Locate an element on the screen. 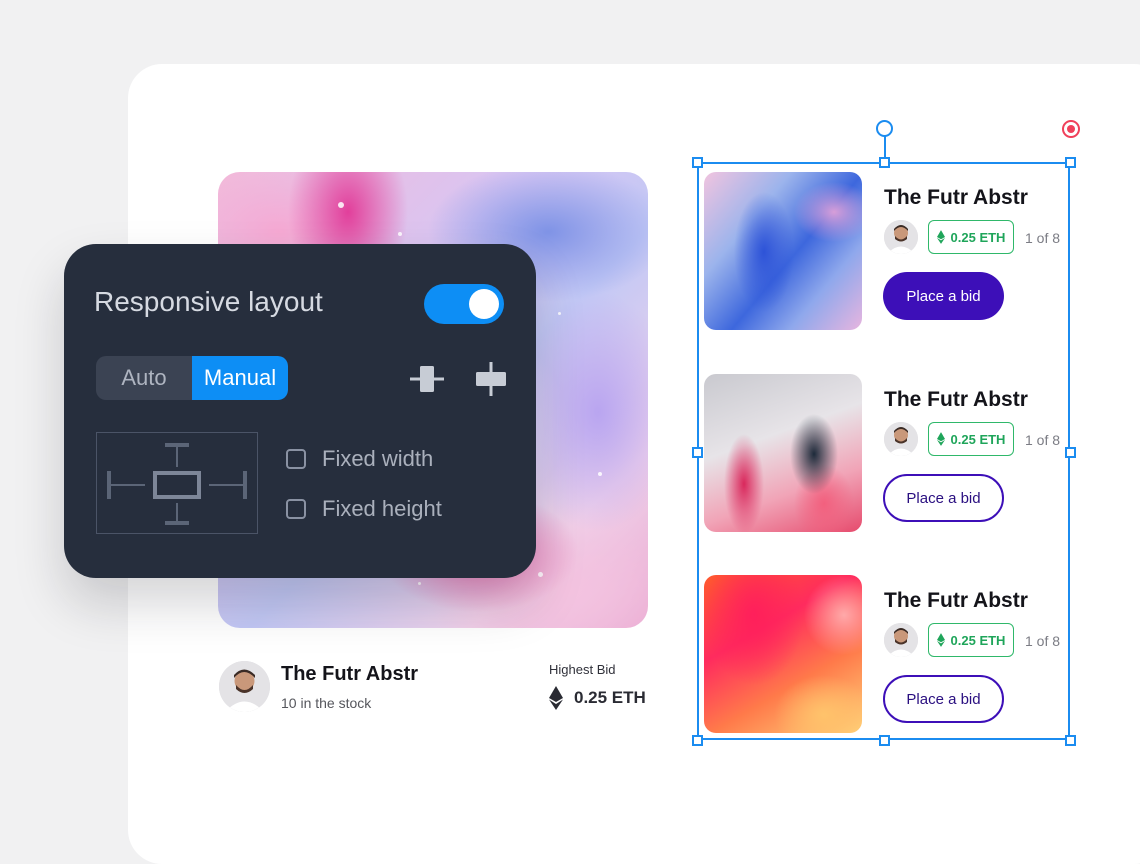  rotate-handle-icon is located at coordinates (884, 128).